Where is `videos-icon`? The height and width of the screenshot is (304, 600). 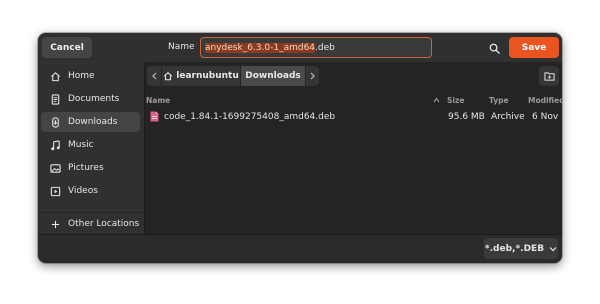 videos-icon is located at coordinates (55, 191).